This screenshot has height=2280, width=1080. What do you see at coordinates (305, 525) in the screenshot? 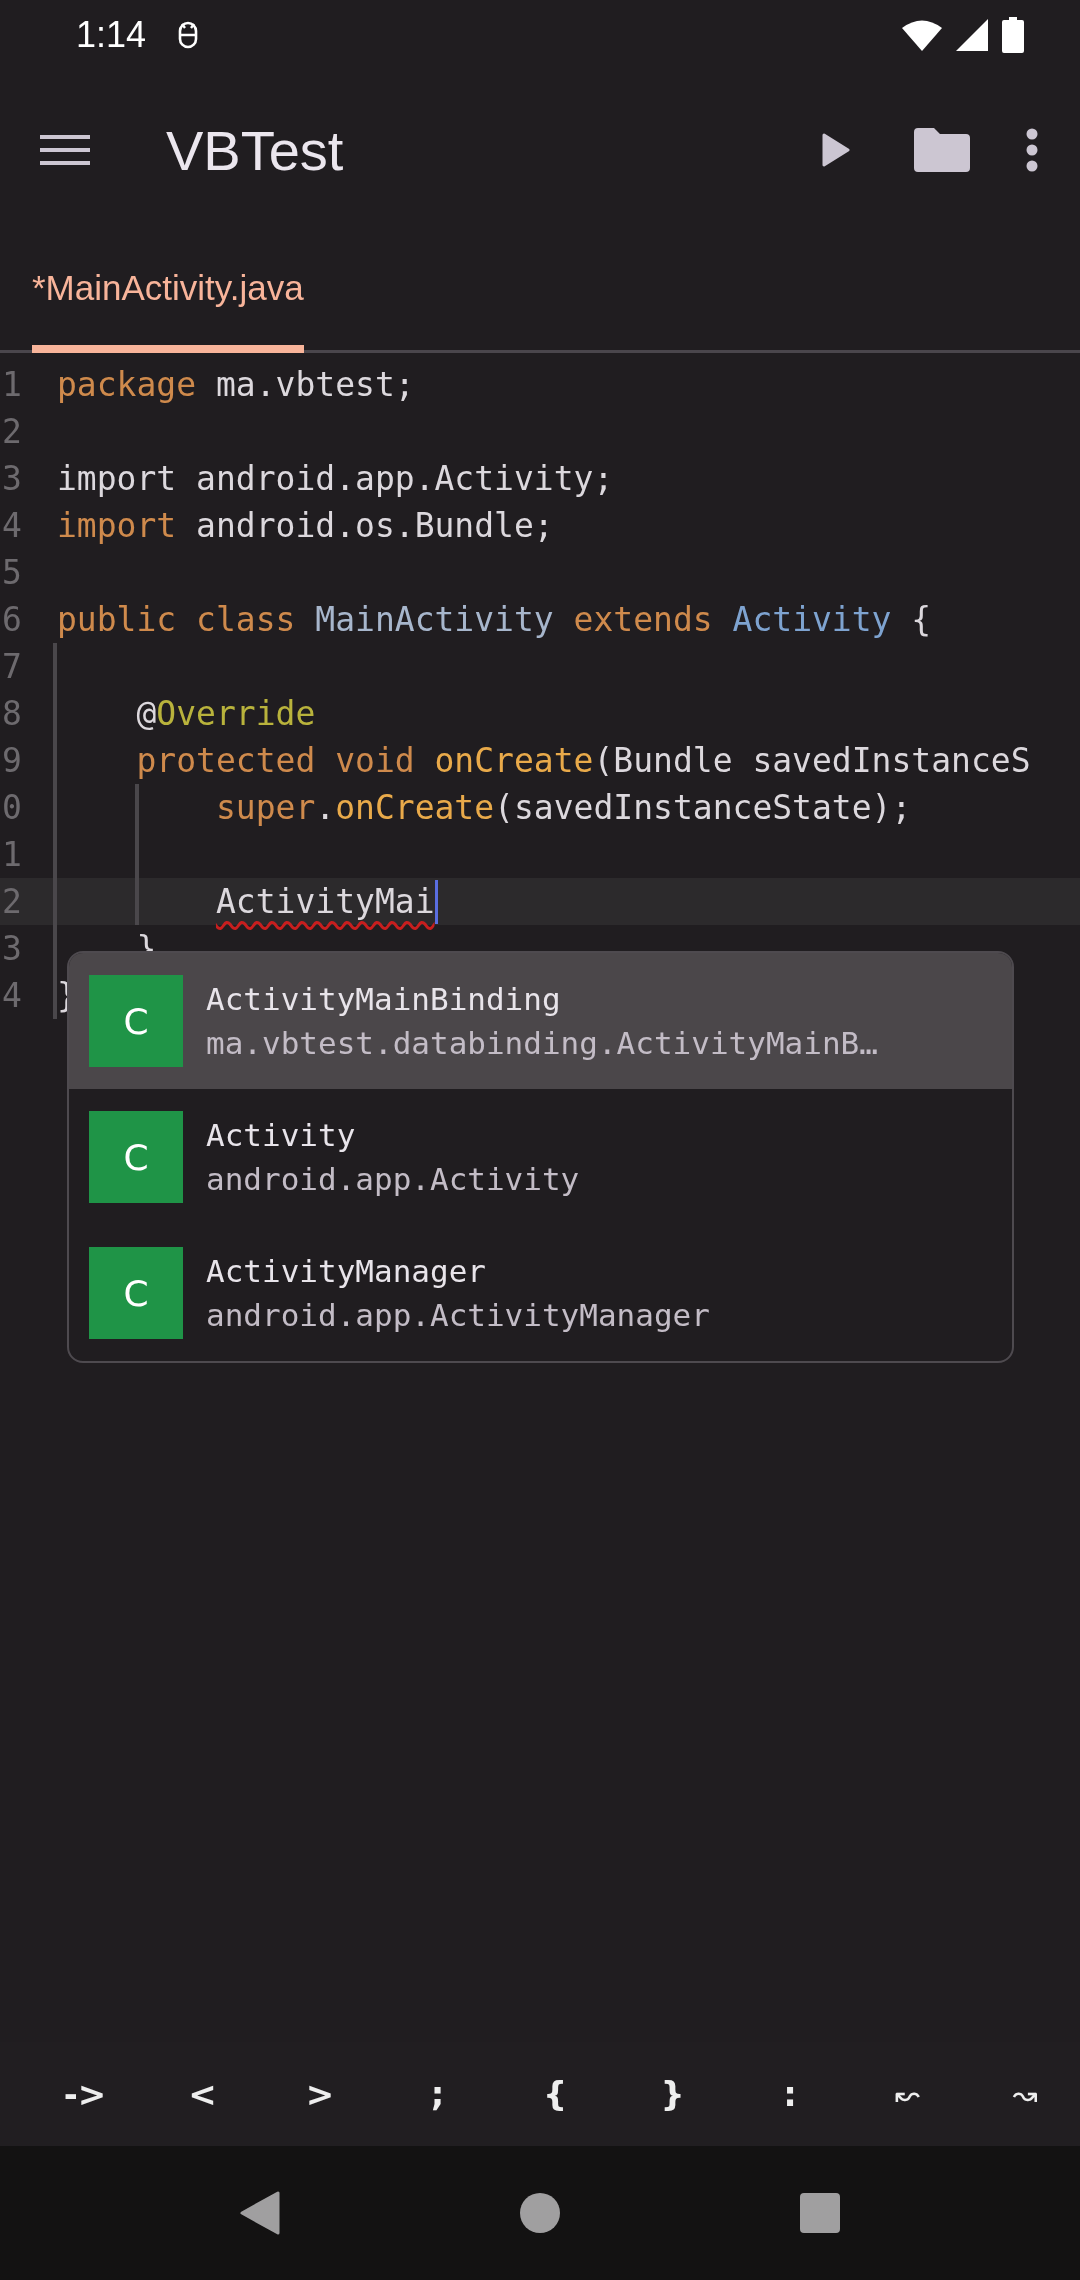
I see `code-line: import android.os.Bundle;` at bounding box center [305, 525].